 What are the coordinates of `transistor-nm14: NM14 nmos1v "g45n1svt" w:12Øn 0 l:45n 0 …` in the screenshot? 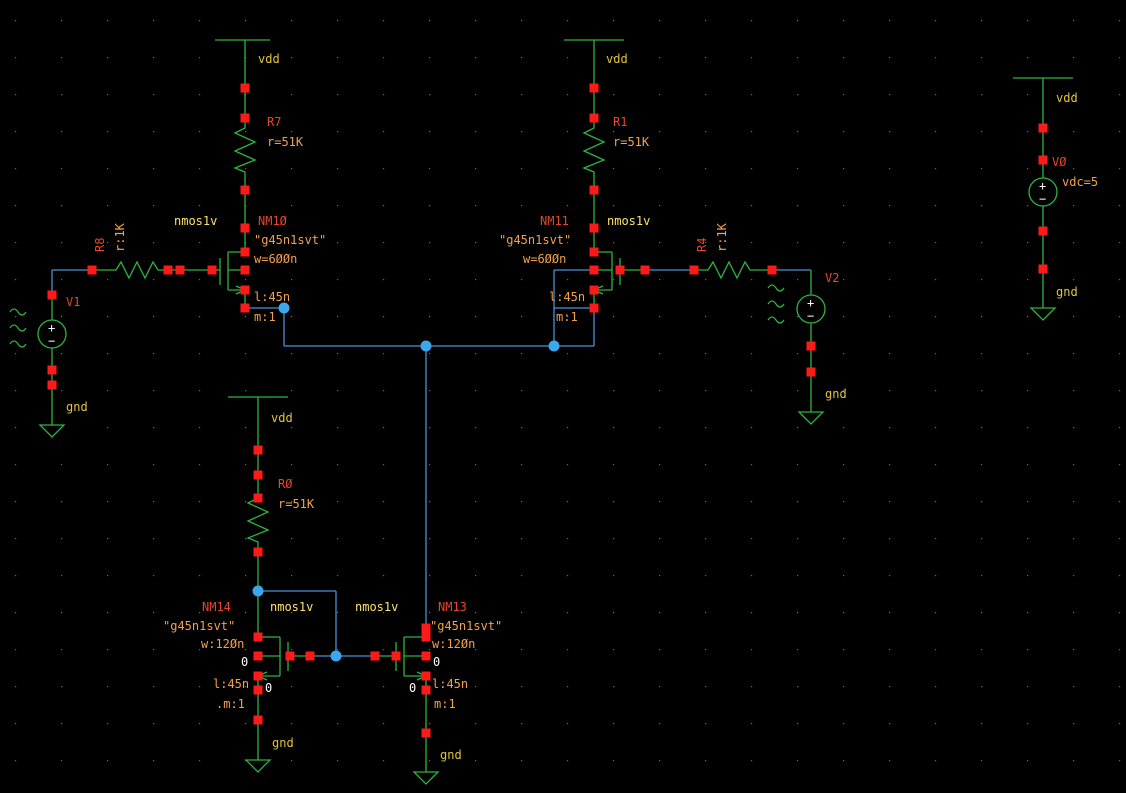 It's located at (238, 675).